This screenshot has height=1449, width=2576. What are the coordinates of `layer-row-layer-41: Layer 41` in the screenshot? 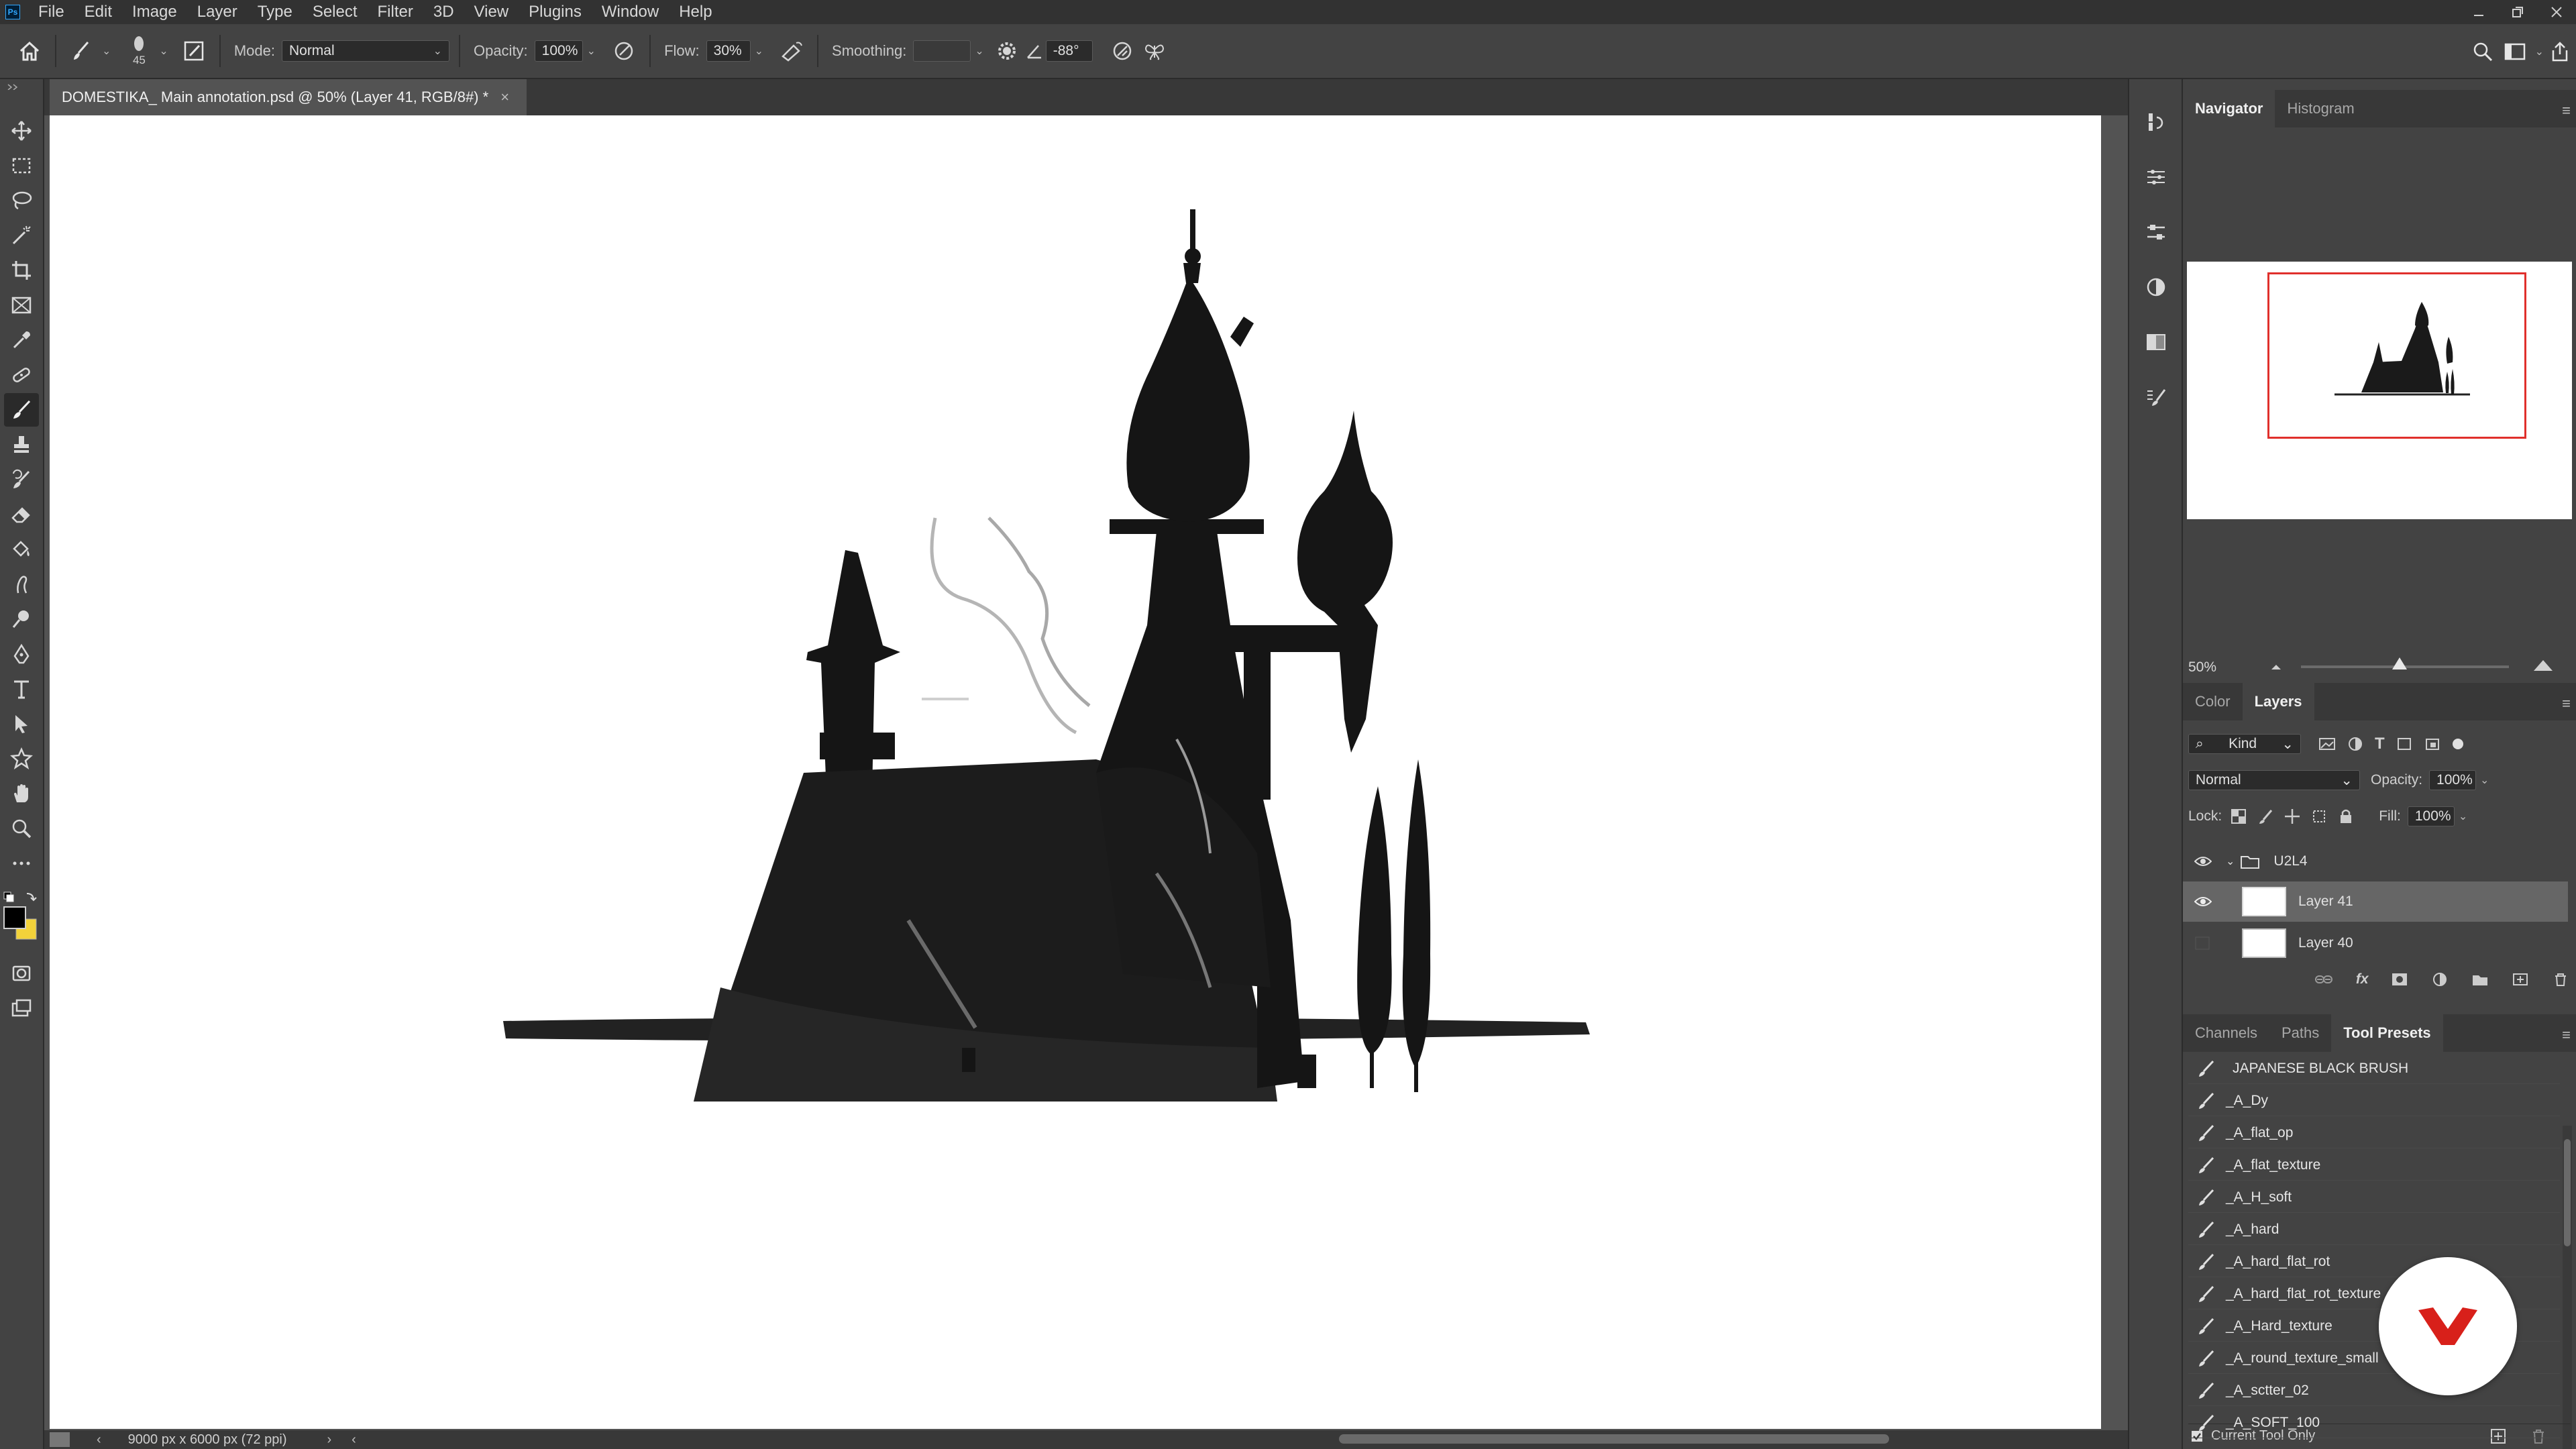 It's located at (2375, 901).